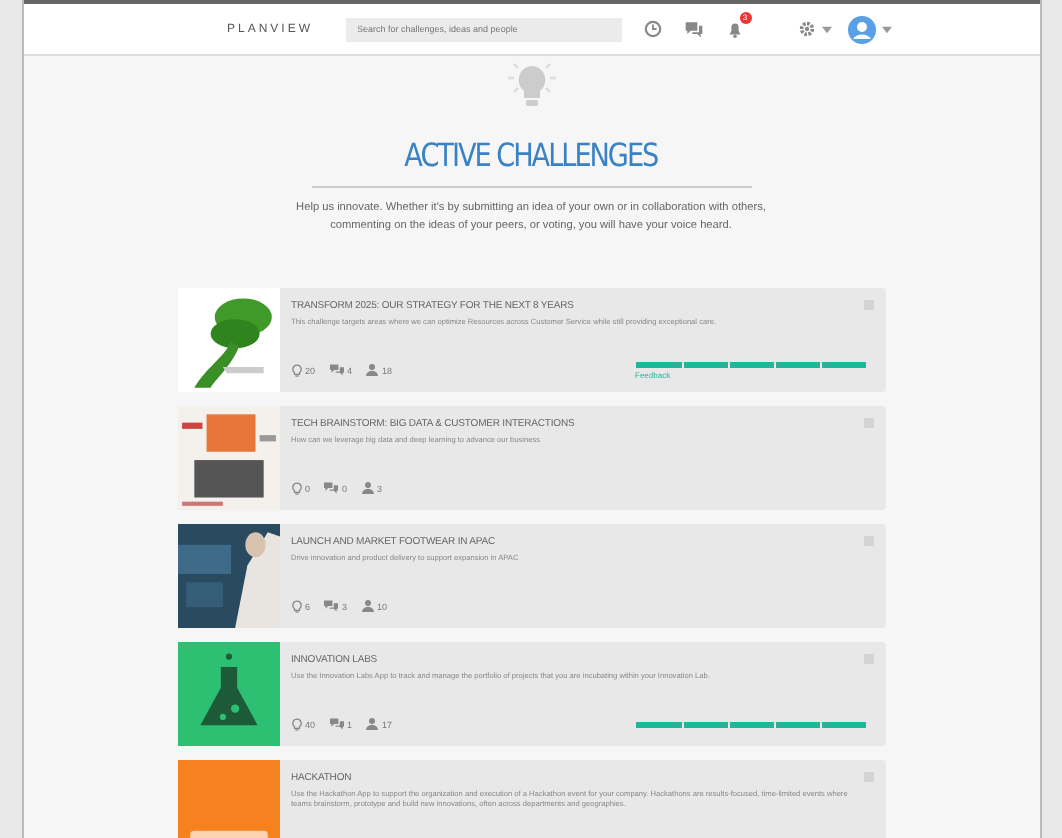 This screenshot has width=1062, height=838. Describe the element at coordinates (734, 29) in the screenshot. I see `bell-icon` at that location.